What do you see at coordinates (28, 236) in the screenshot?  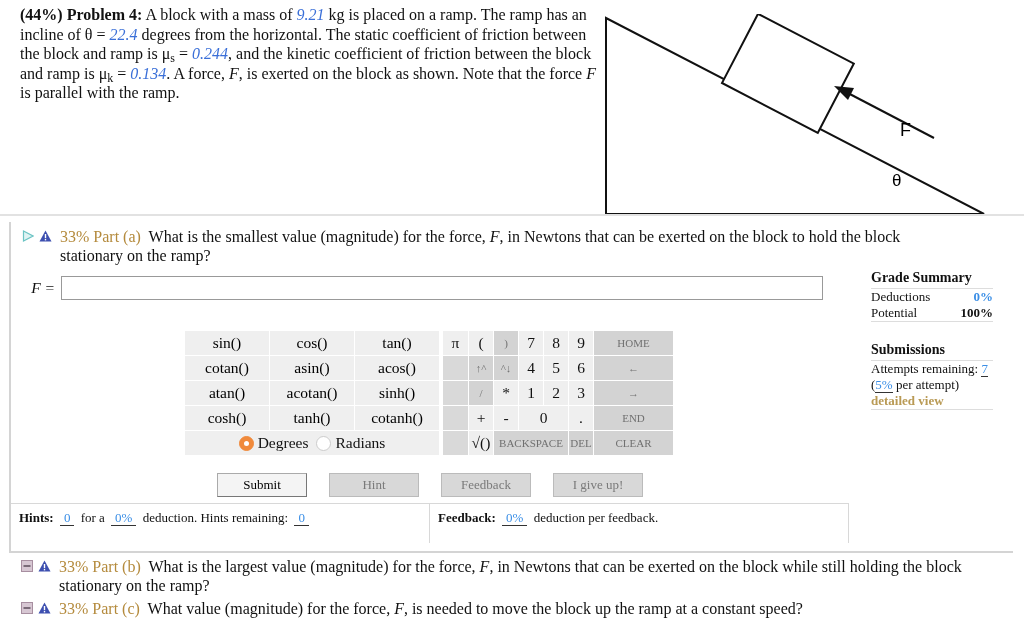 I see `expand-arrow-icon` at bounding box center [28, 236].